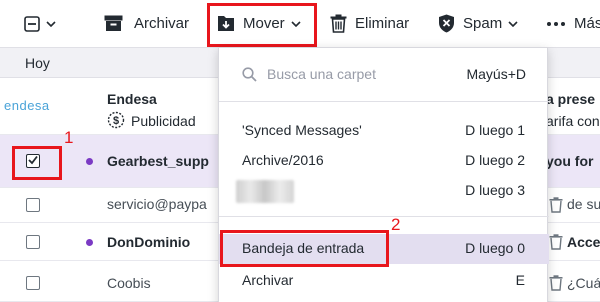 The height and width of the screenshot is (302, 600). What do you see at coordinates (495, 190) in the screenshot?
I see `folder-shortcut: D luego 3` at bounding box center [495, 190].